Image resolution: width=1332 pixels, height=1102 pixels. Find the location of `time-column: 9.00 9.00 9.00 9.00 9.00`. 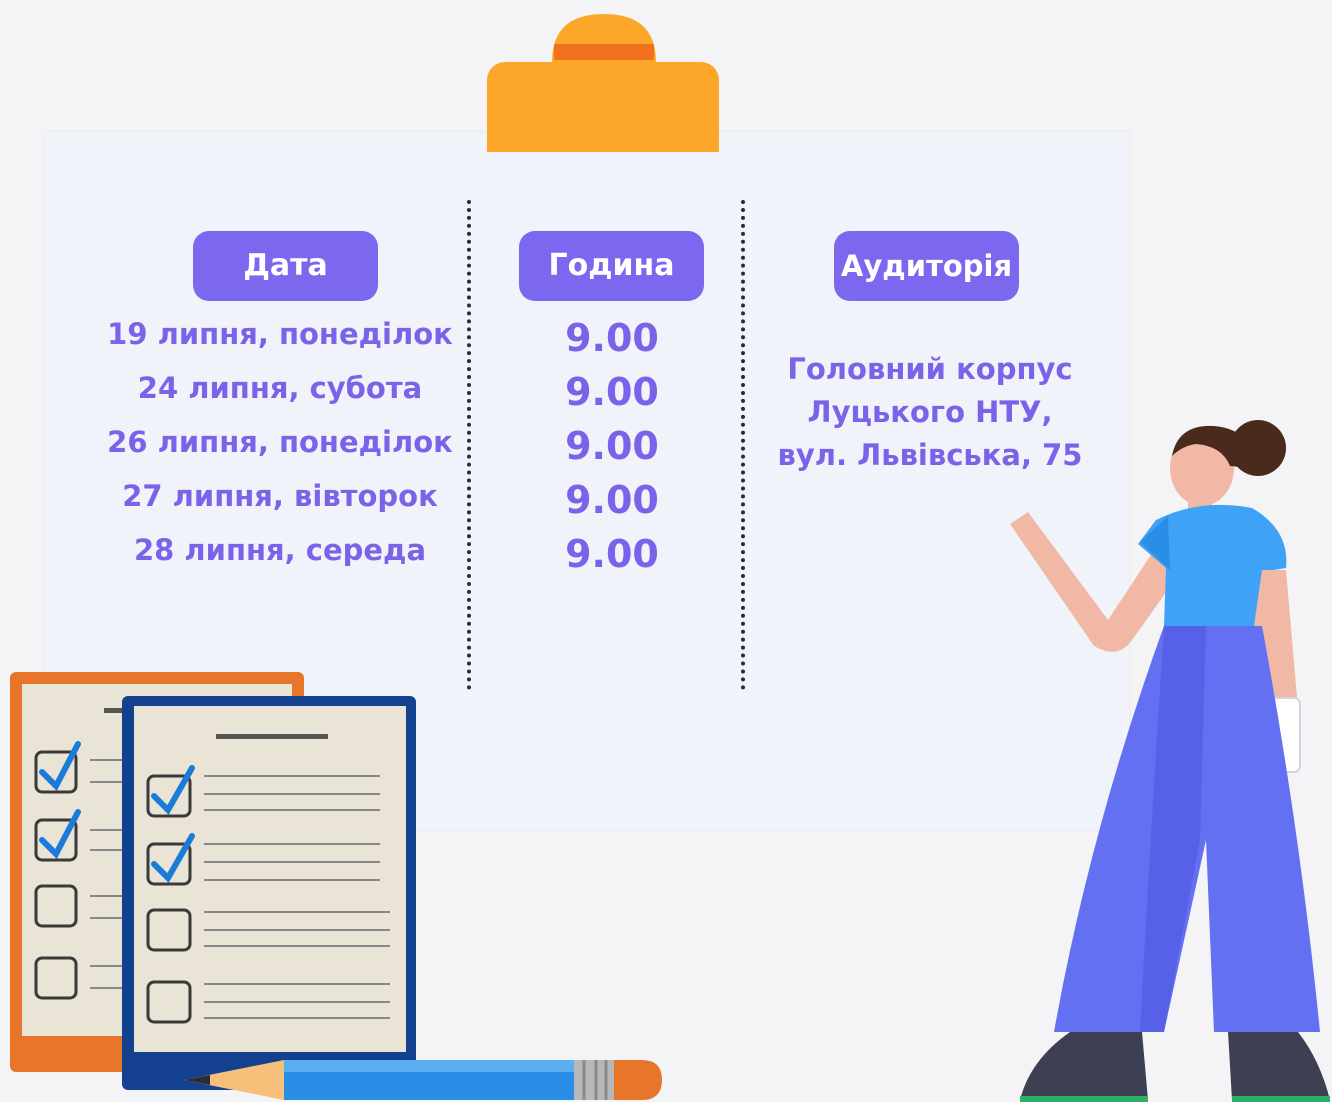

time-column: 9.00 9.00 9.00 9.00 9.00 is located at coordinates (612, 447).